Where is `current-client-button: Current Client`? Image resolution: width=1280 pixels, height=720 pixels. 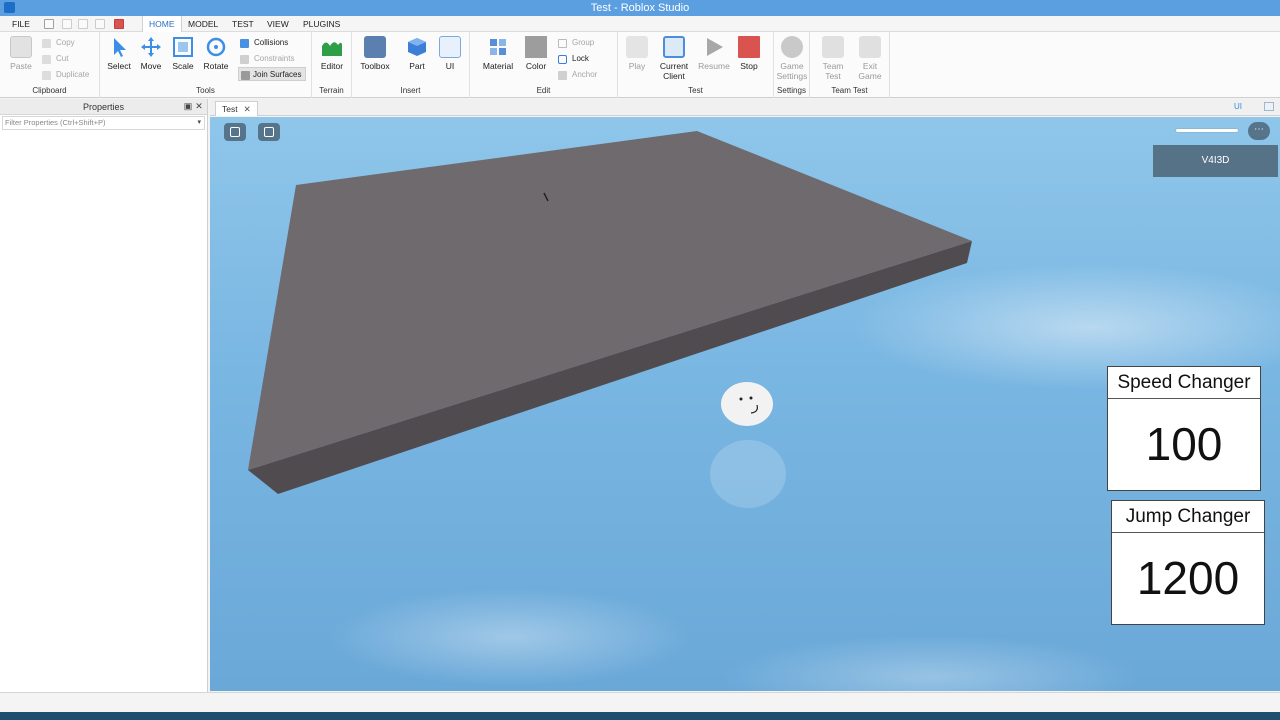
current-client-button: Current Client is located at coordinates (674, 58).